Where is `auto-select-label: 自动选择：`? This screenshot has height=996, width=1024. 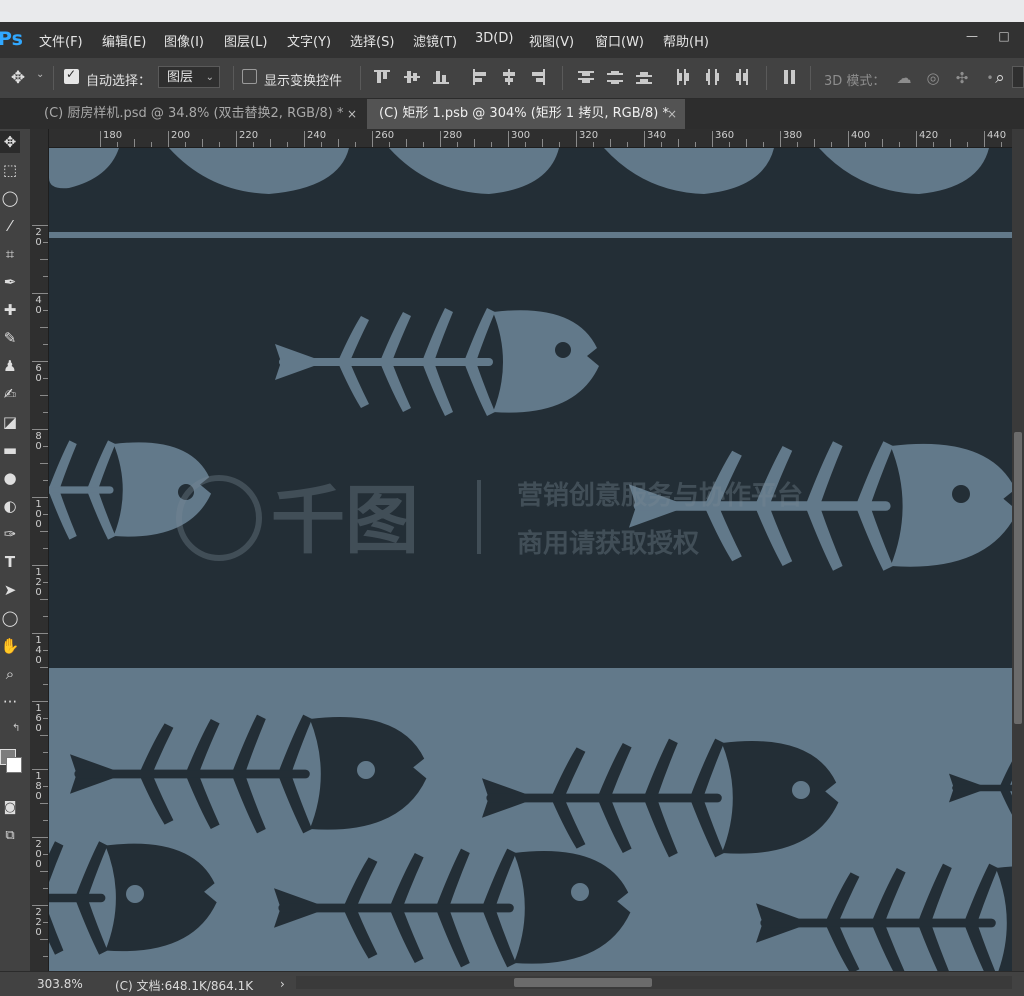
auto-select-label: 自动选择： is located at coordinates (119, 81).